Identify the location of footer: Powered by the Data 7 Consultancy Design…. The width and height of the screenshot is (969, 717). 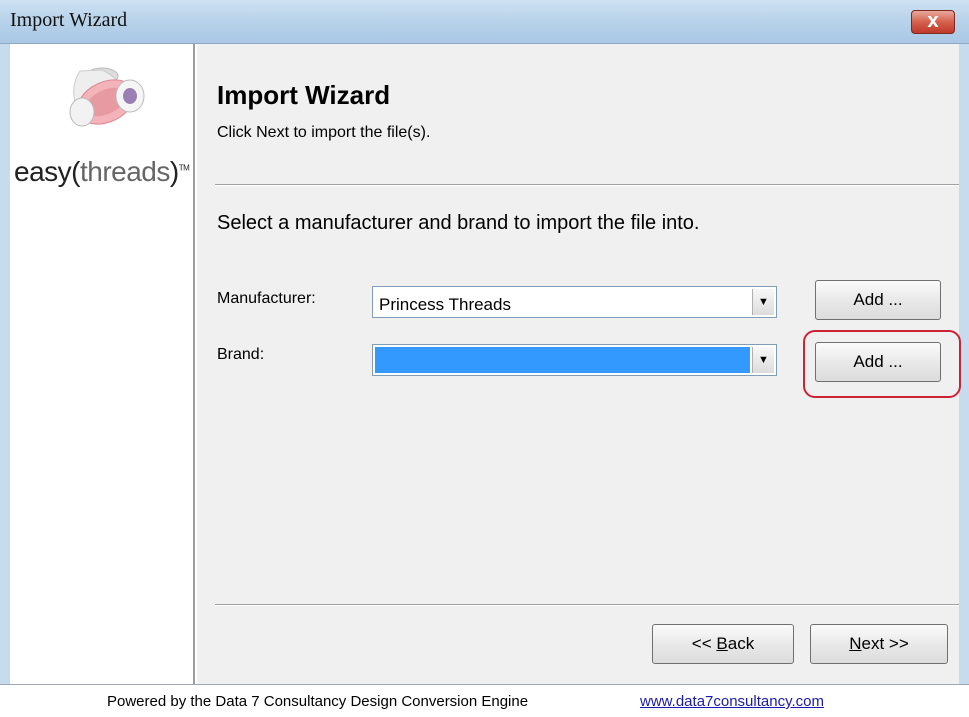
(484, 700).